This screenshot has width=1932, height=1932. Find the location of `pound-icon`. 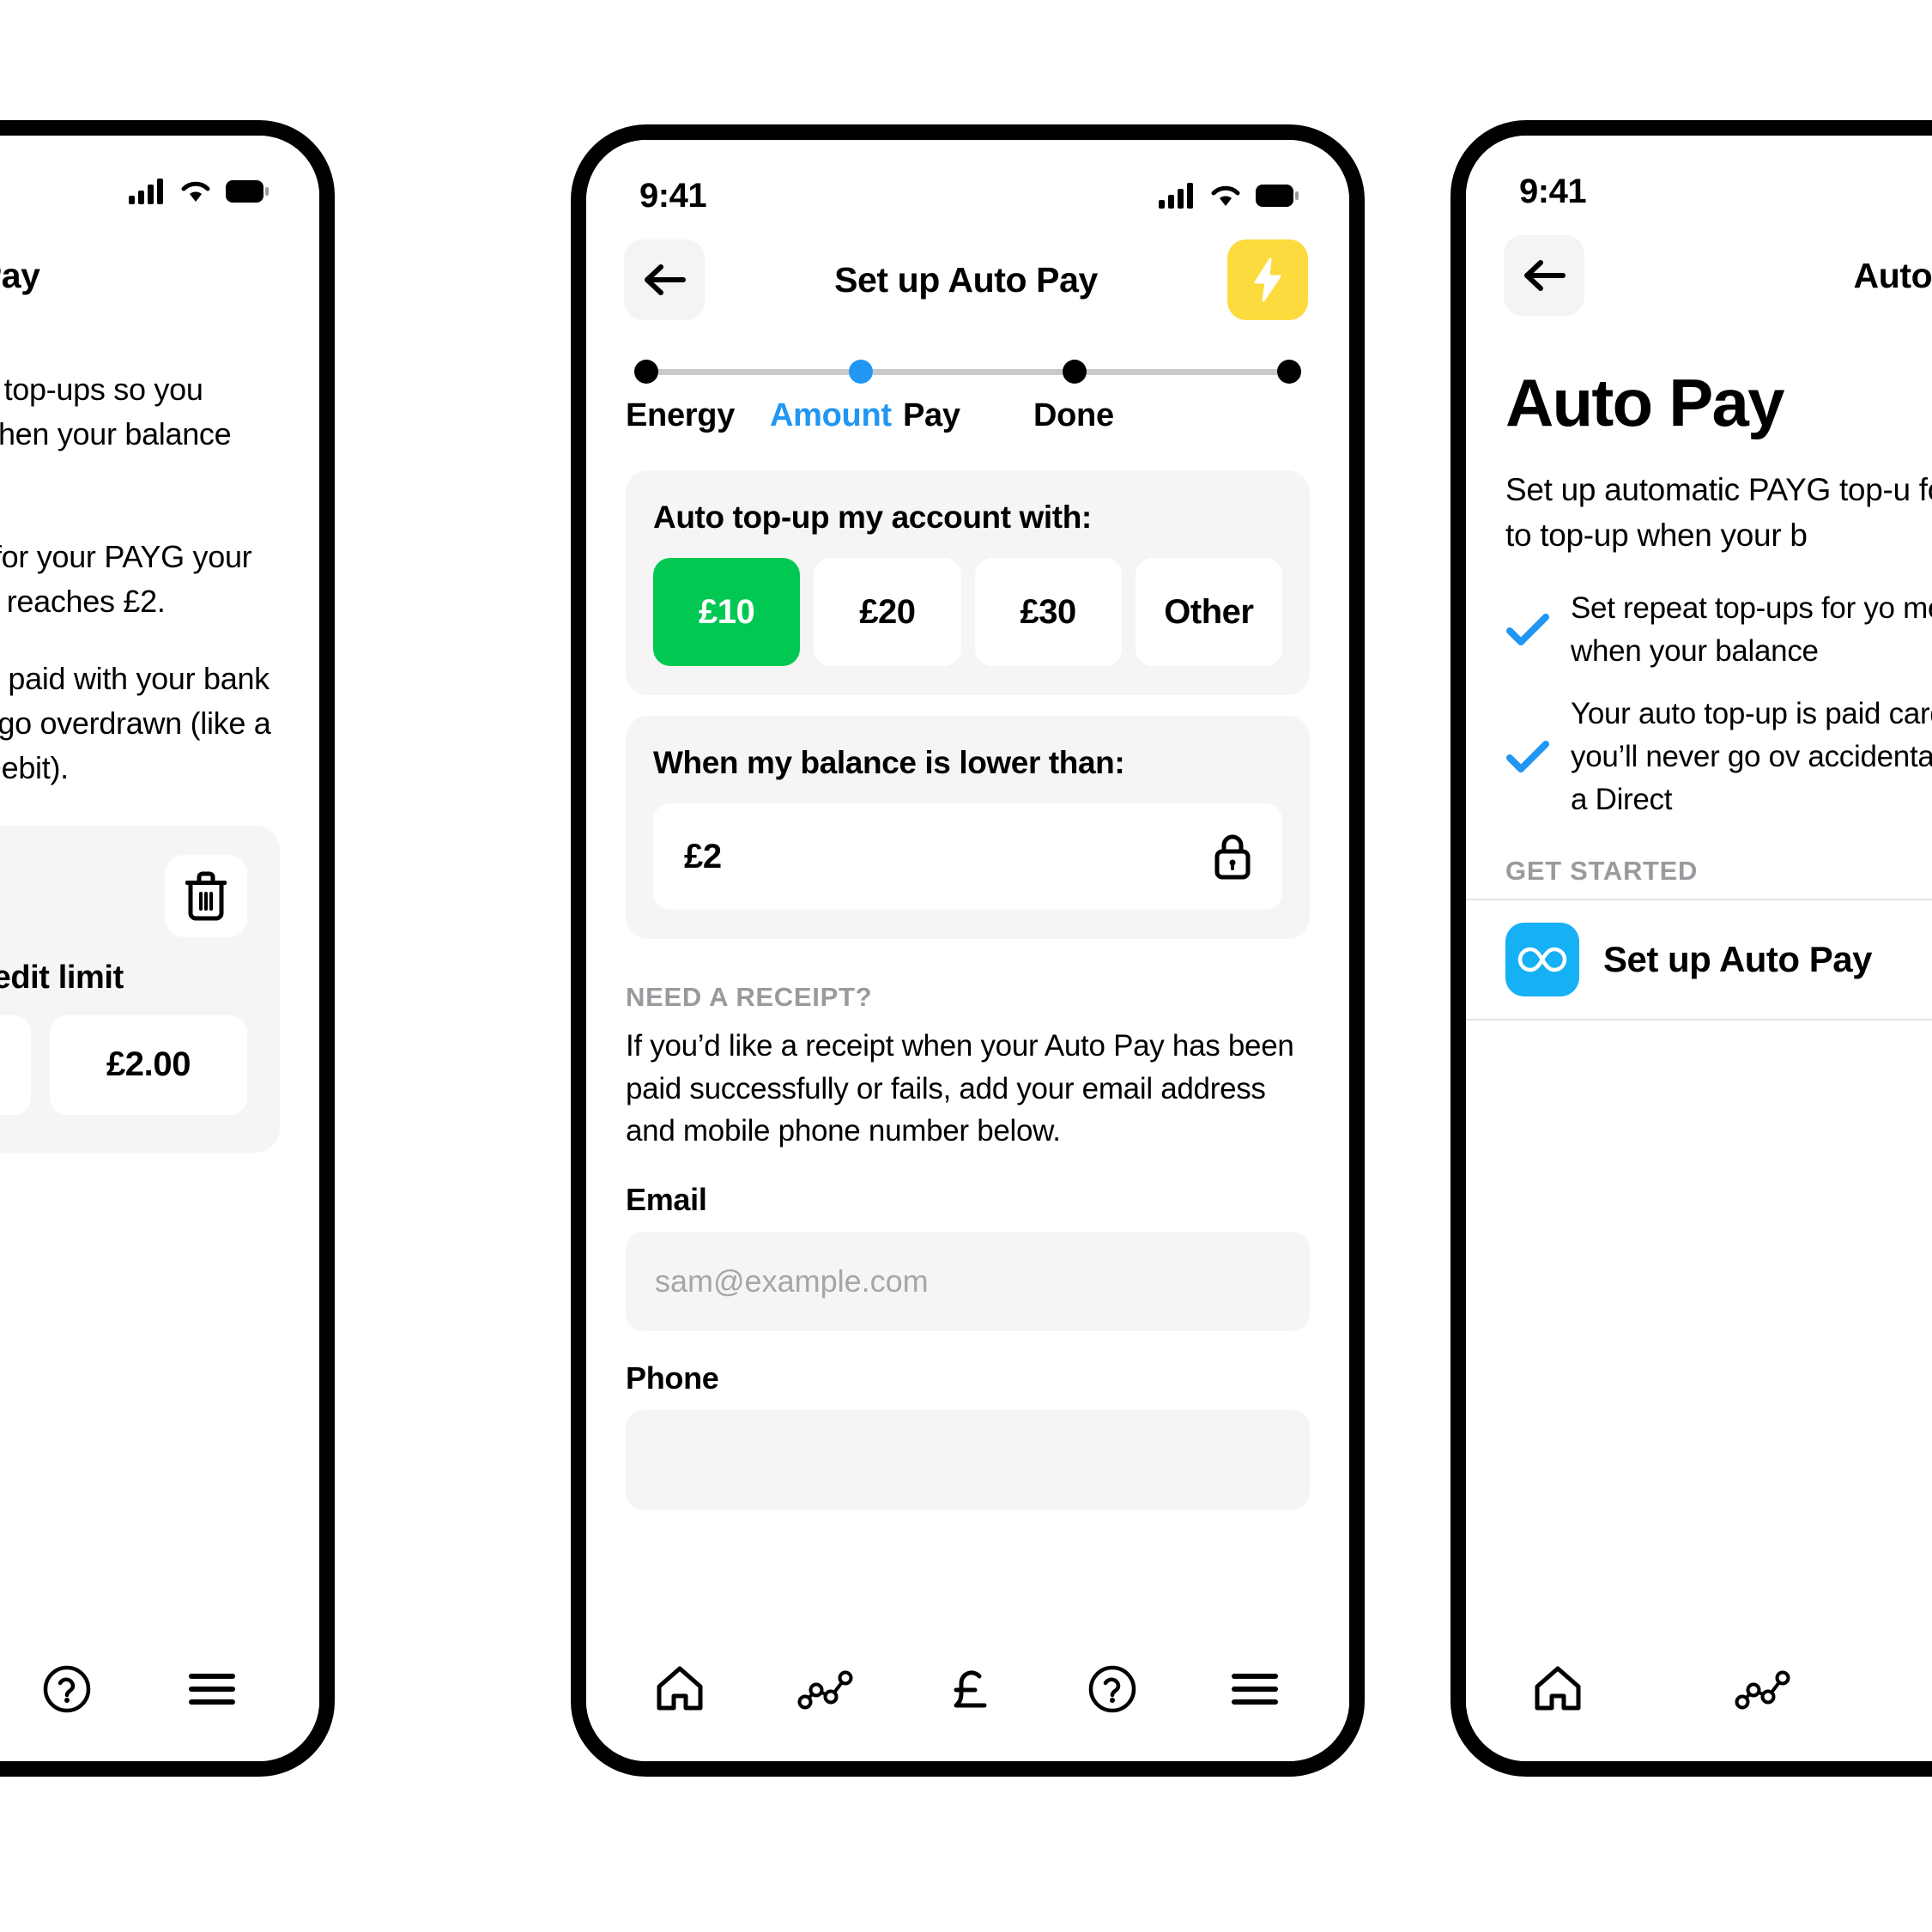

pound-icon is located at coordinates (971, 1689).